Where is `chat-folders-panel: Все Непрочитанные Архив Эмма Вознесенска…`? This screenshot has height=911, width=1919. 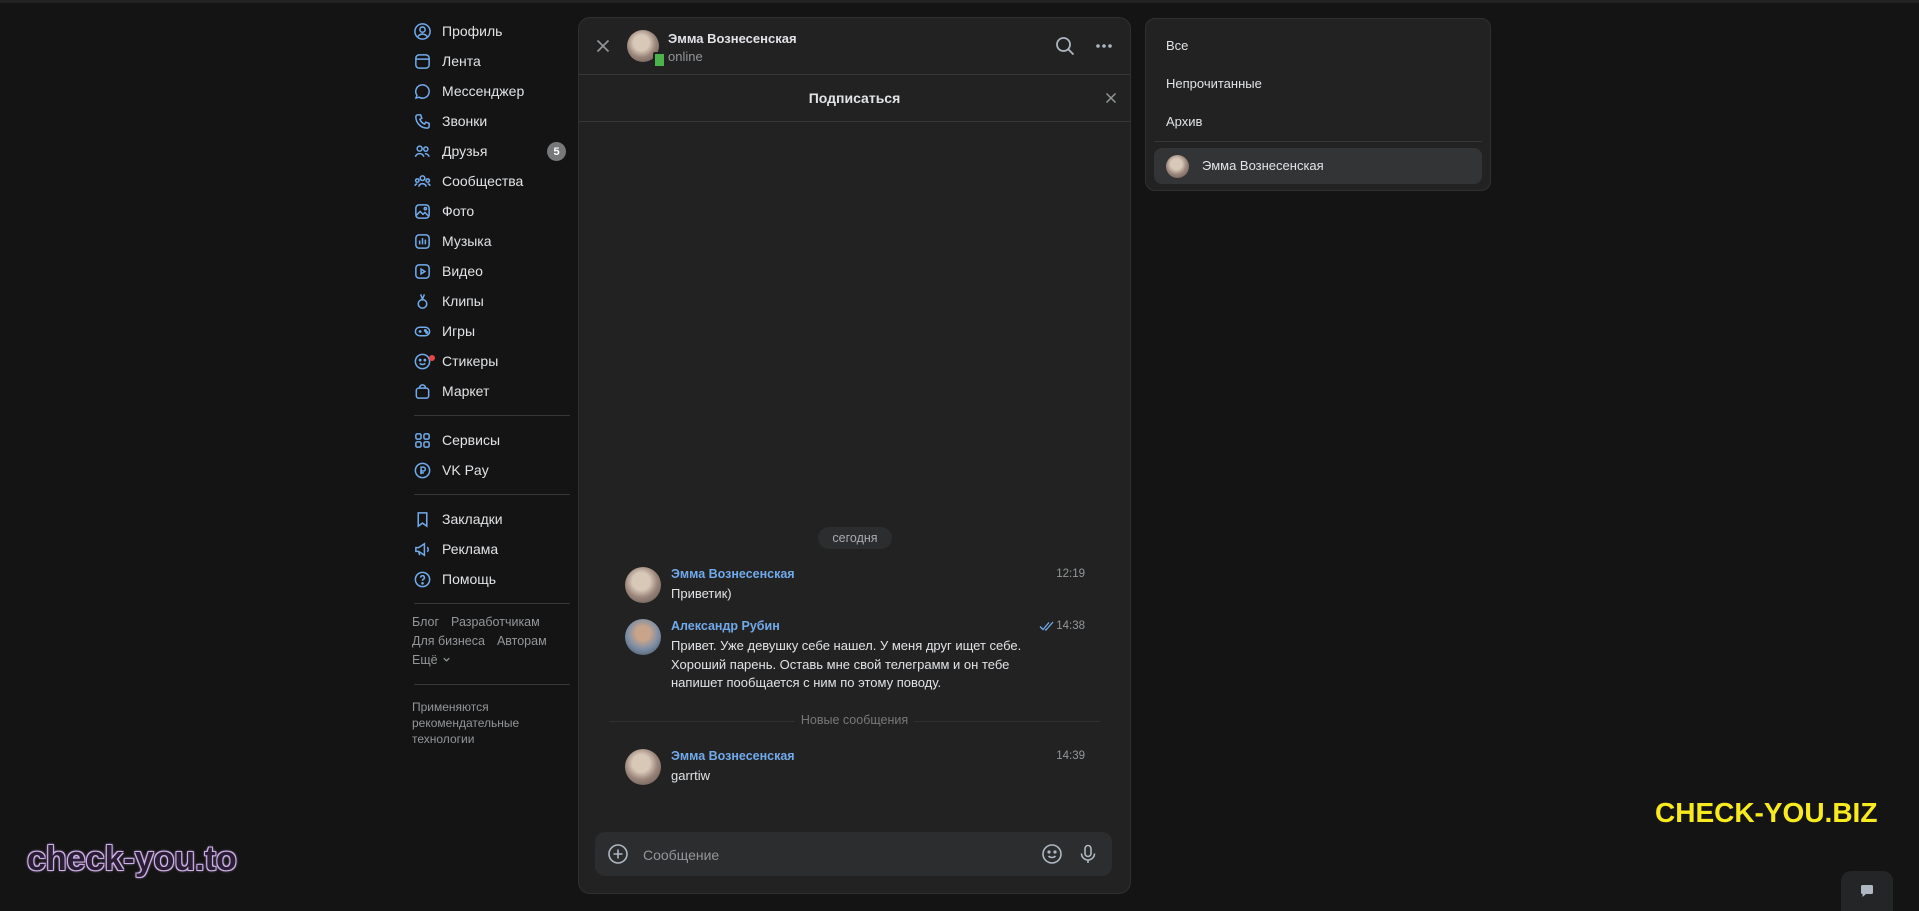
chat-folders-panel: Все Непрочитанные Архив Эмма Вознесенска… is located at coordinates (1318, 104).